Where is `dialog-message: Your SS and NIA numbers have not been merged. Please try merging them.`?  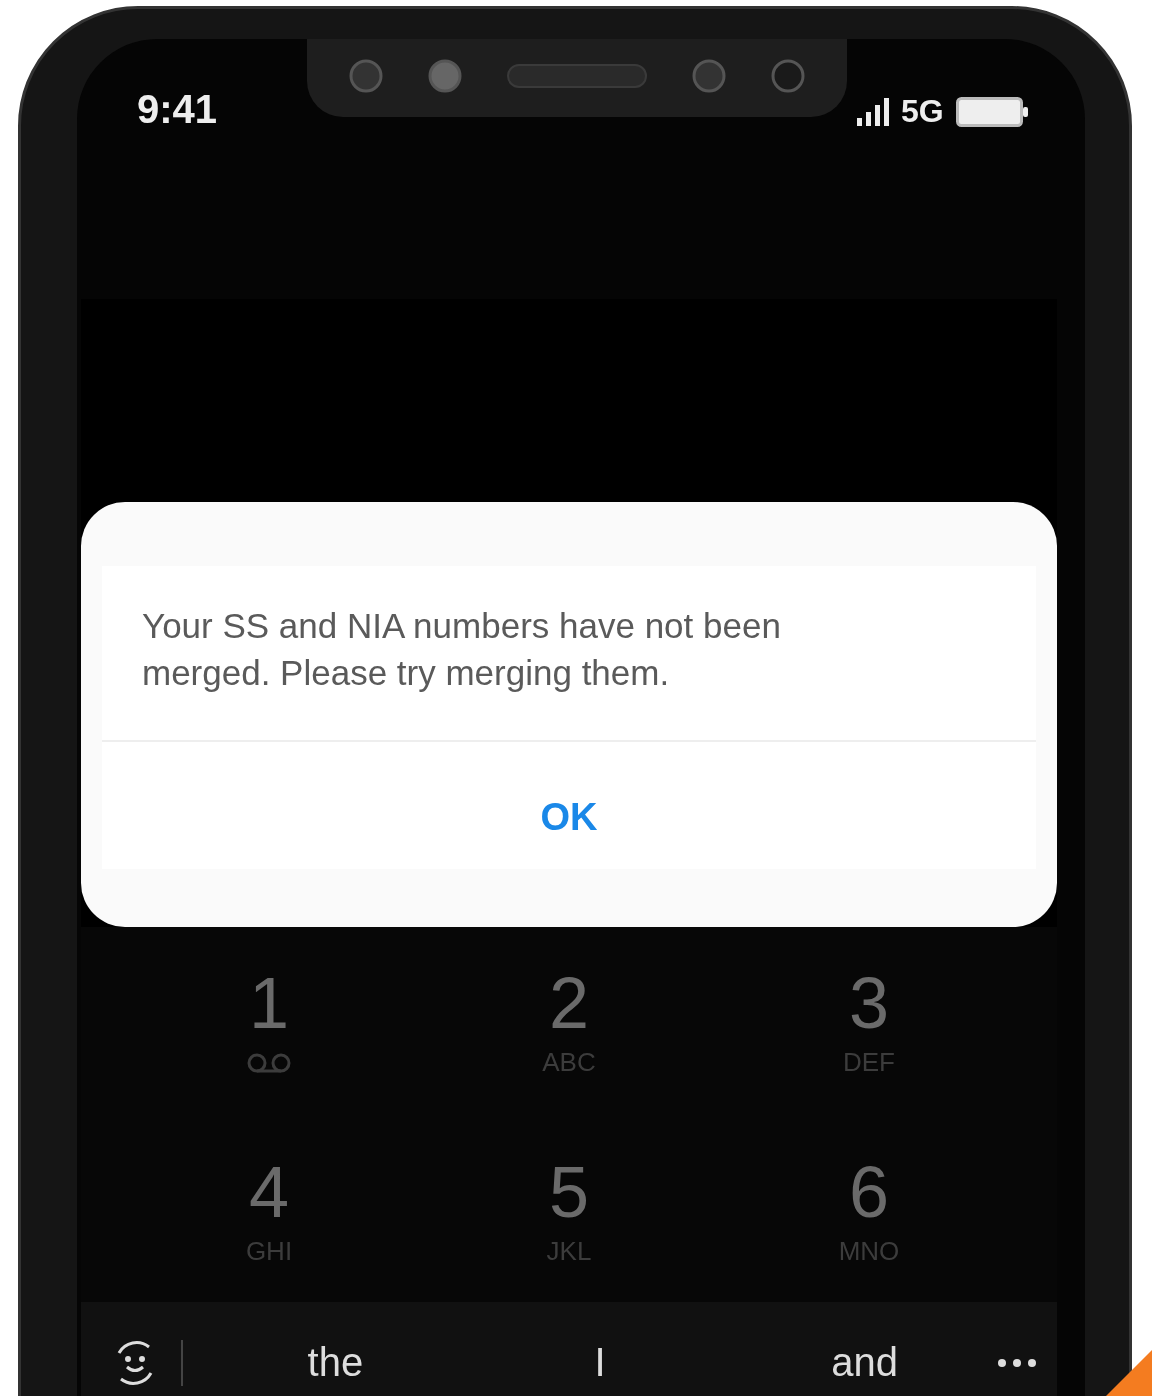 dialog-message: Your SS and NIA numbers have not been merged. Please try merging them. is located at coordinates (461, 649).